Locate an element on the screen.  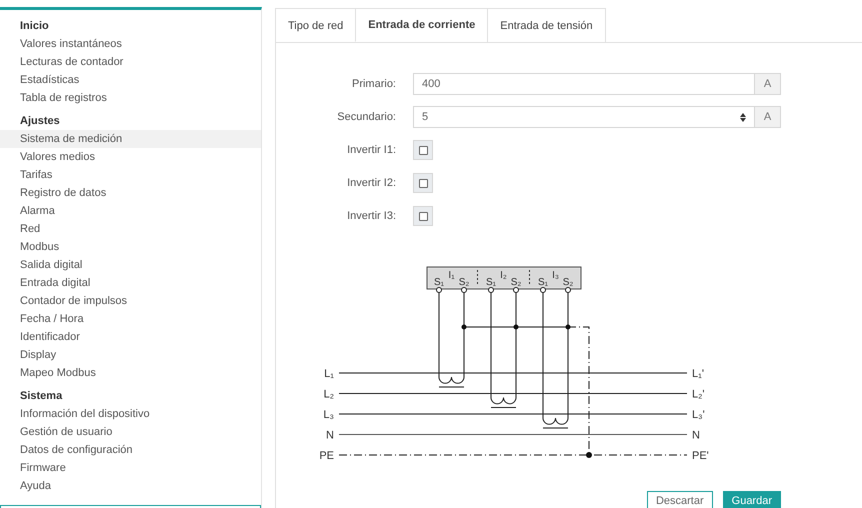
line-label: L₃ is located at coordinates (328, 415).